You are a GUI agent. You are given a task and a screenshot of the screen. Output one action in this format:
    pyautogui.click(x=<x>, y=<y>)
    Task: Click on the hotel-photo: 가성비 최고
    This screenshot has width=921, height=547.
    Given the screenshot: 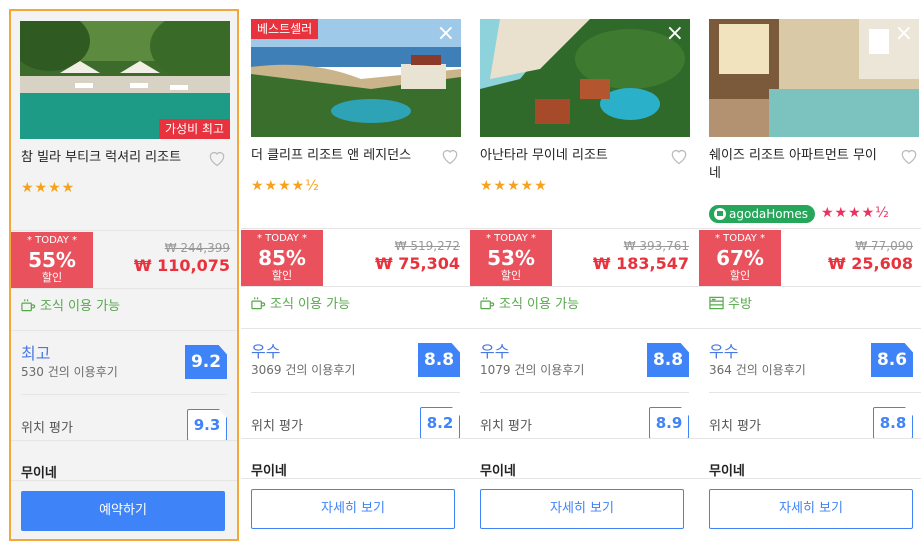 What is the action you would take?
    pyautogui.click(x=125, y=80)
    